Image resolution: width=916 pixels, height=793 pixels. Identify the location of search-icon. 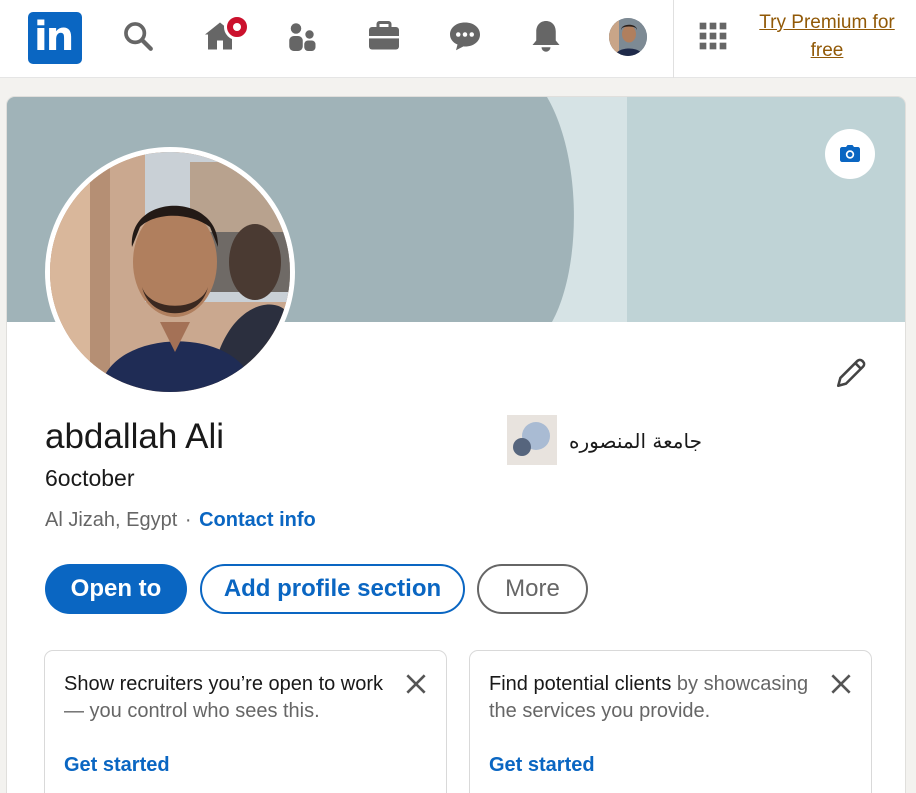
(138, 36).